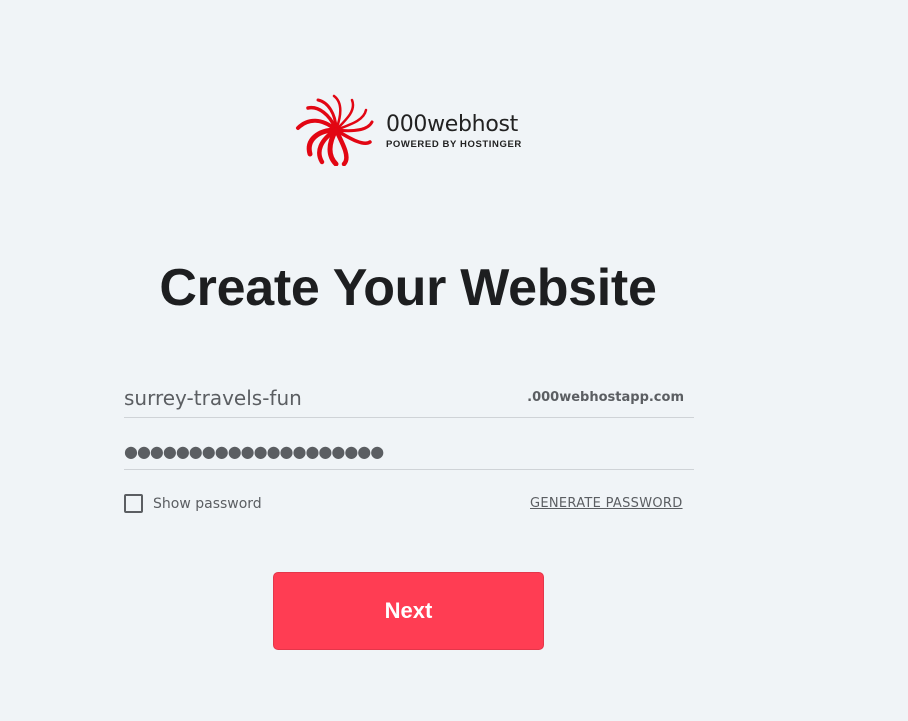 Image resolution: width=908 pixels, height=721 pixels. What do you see at coordinates (324, 398) in the screenshot?
I see `domain-input` at bounding box center [324, 398].